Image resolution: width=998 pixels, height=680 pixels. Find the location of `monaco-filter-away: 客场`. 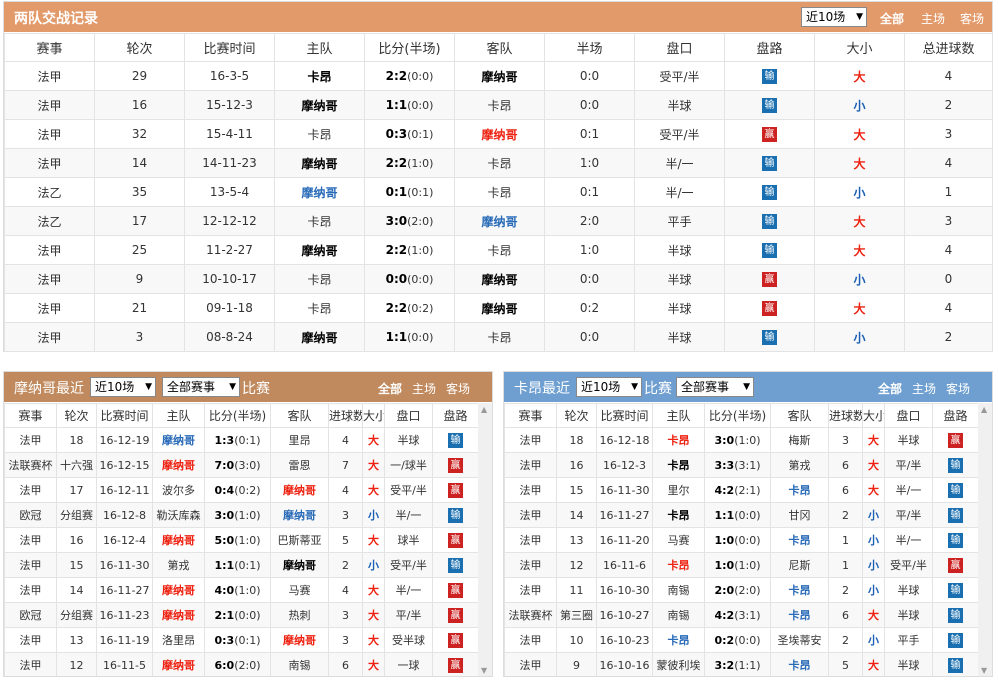

monaco-filter-away: 客场 is located at coordinates (458, 388).